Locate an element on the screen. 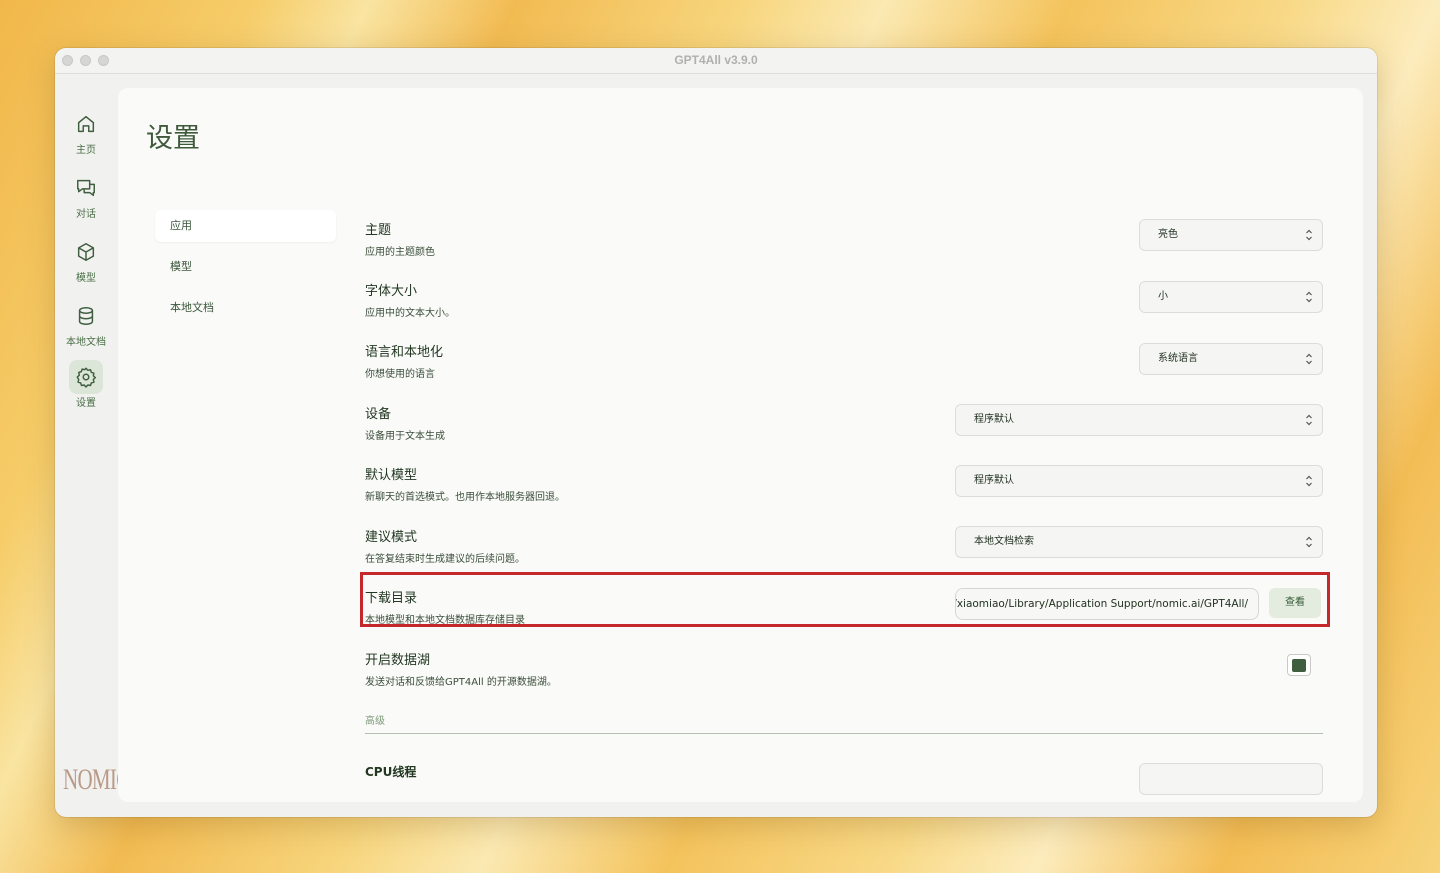 This screenshot has height=873, width=1440. sidebar-item-settings: 设置 is located at coordinates (86, 384).